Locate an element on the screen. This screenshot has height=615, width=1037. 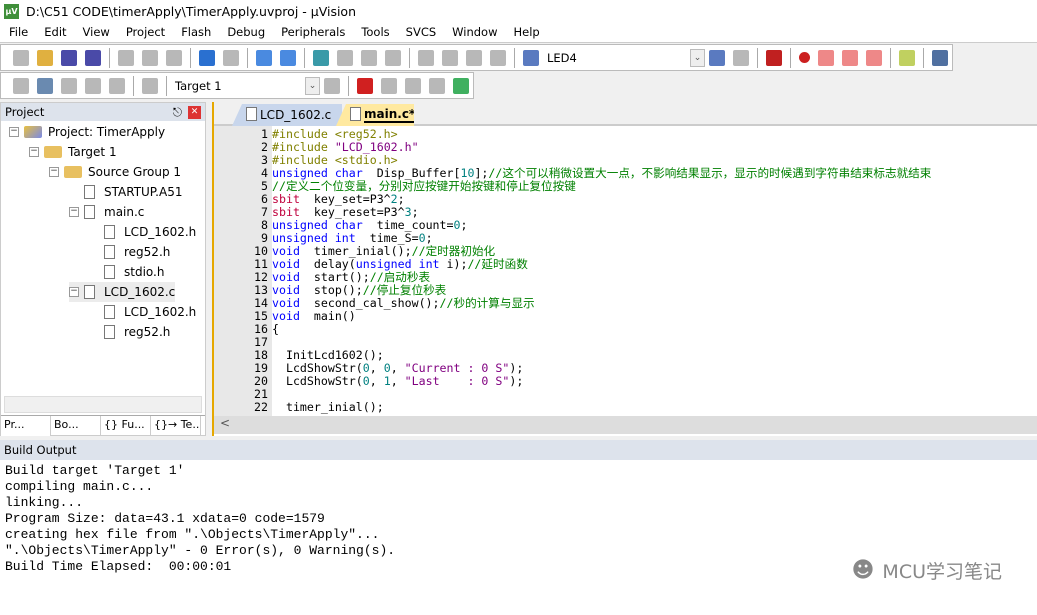
unindent-icon is located at coordinates (450, 57).